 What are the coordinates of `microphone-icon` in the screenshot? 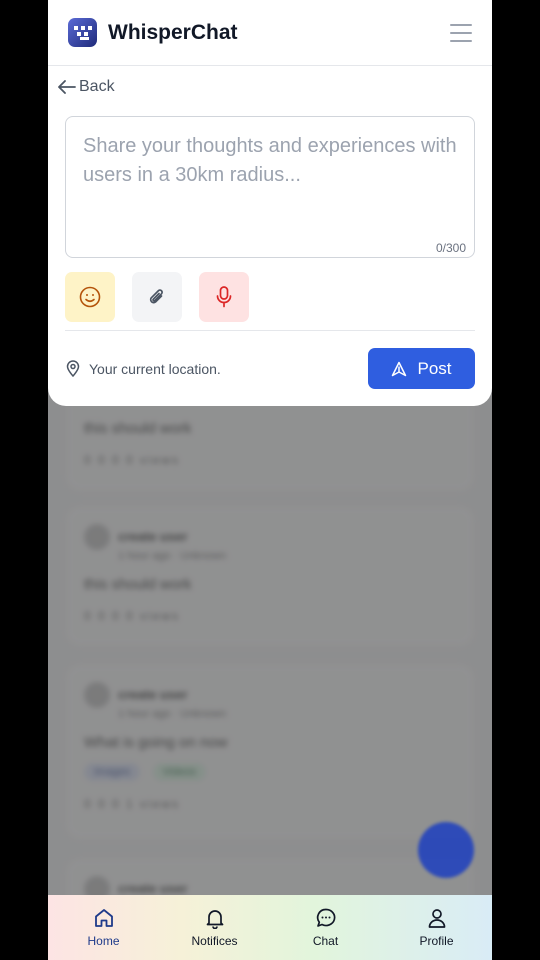 It's located at (224, 297).